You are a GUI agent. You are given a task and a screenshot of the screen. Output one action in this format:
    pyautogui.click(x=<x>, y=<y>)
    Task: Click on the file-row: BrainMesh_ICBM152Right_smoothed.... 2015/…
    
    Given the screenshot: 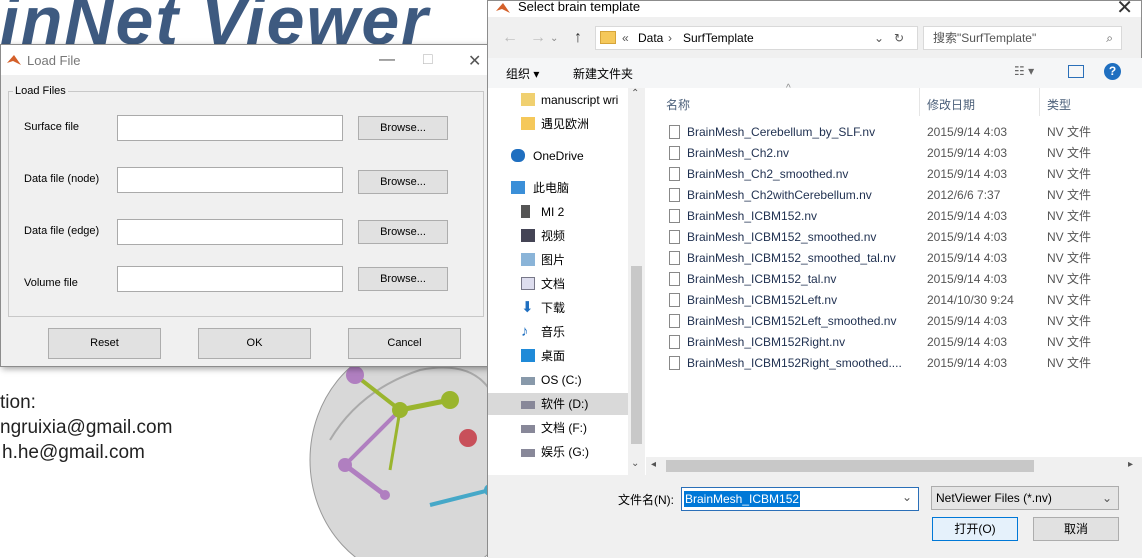 What is the action you would take?
    pyautogui.click(x=901, y=363)
    